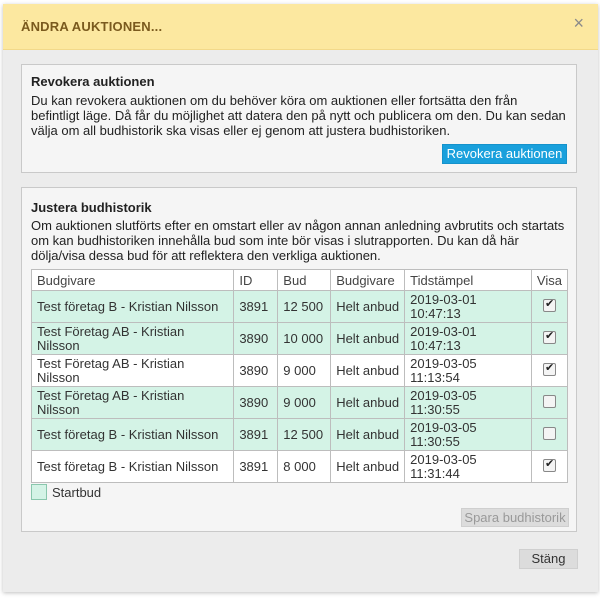 The height and width of the screenshot is (598, 600). Describe the element at coordinates (515, 517) in the screenshot. I see `save-bid-history-button: Spara budhistorik` at that location.